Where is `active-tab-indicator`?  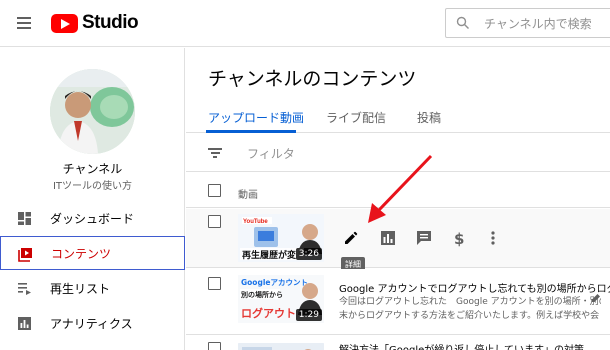 active-tab-indicator is located at coordinates (251, 131).